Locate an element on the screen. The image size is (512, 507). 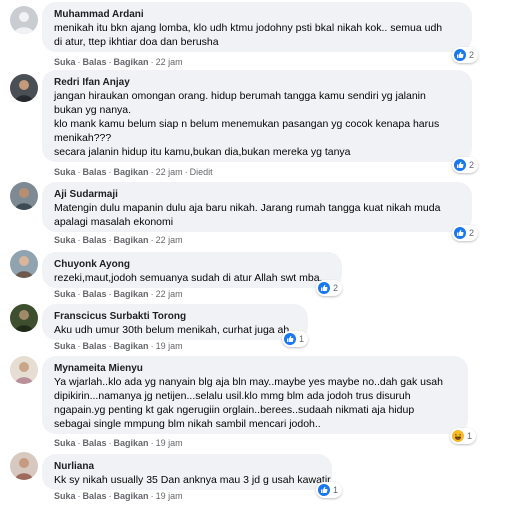
commenter-name: Mynameita Mienyu is located at coordinates (255, 368).